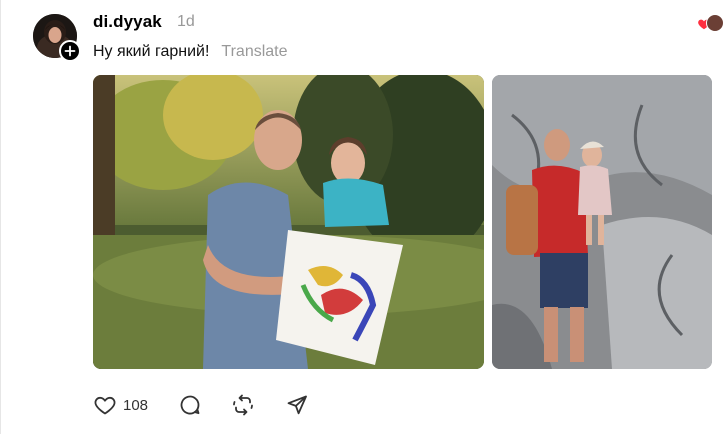 The height and width of the screenshot is (434, 723). I want to click on translate-link: Translate, so click(254, 52).